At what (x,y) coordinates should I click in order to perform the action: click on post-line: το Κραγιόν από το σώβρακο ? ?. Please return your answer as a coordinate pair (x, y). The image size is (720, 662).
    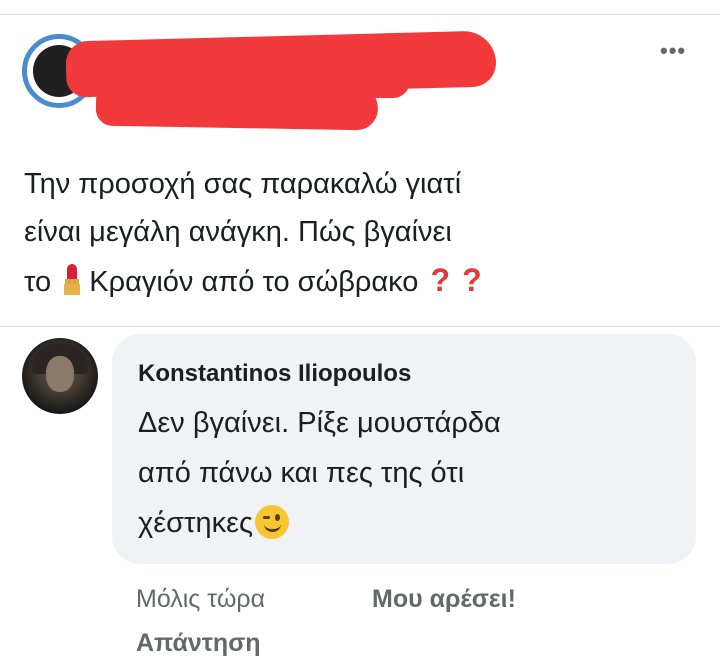
    Looking at the image, I should click on (364, 281).